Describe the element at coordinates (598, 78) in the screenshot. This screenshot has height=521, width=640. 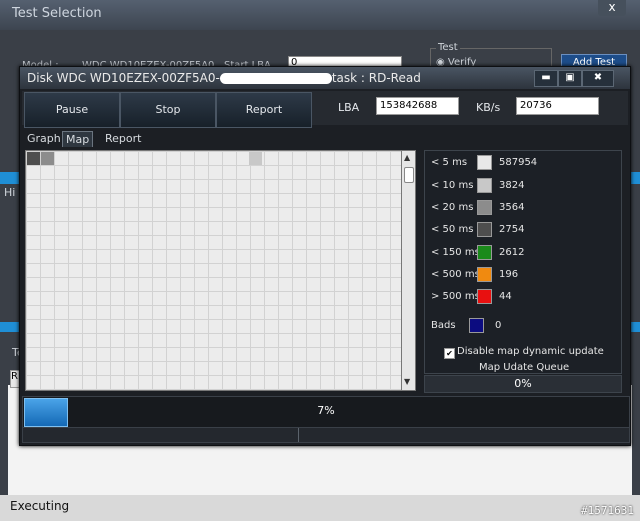
I see `close-icon: ✖` at that location.